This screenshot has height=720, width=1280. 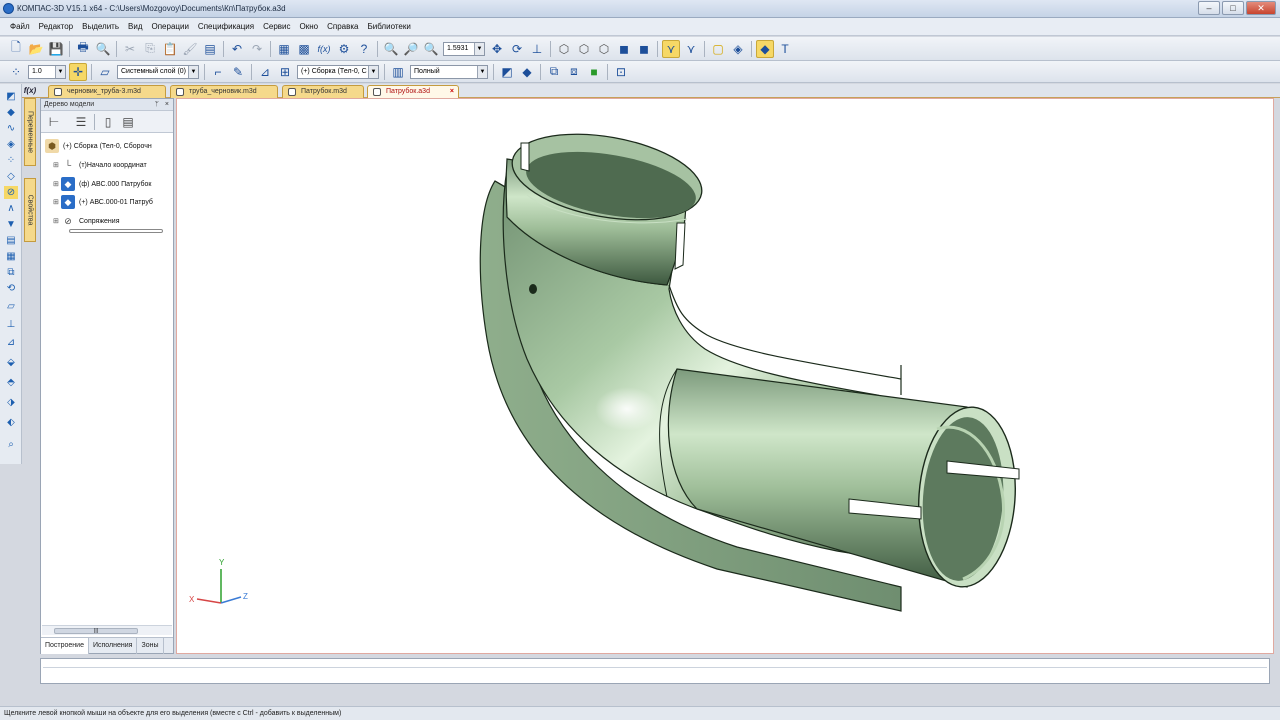 I want to click on solid-operations-icon: ◆, so click(x=11, y=112).